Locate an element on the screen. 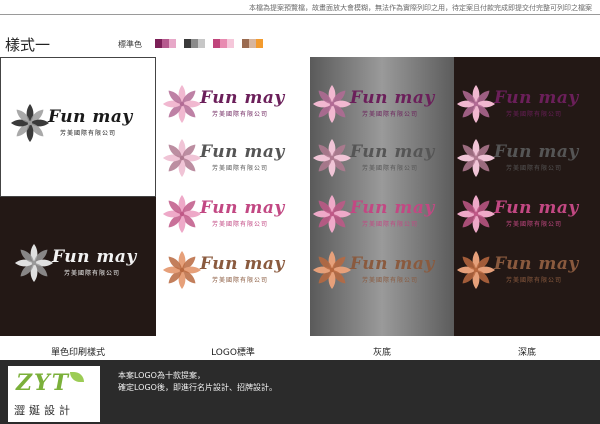 The width and height of the screenshot is (600, 424). leaf-icon is located at coordinates (77, 377).